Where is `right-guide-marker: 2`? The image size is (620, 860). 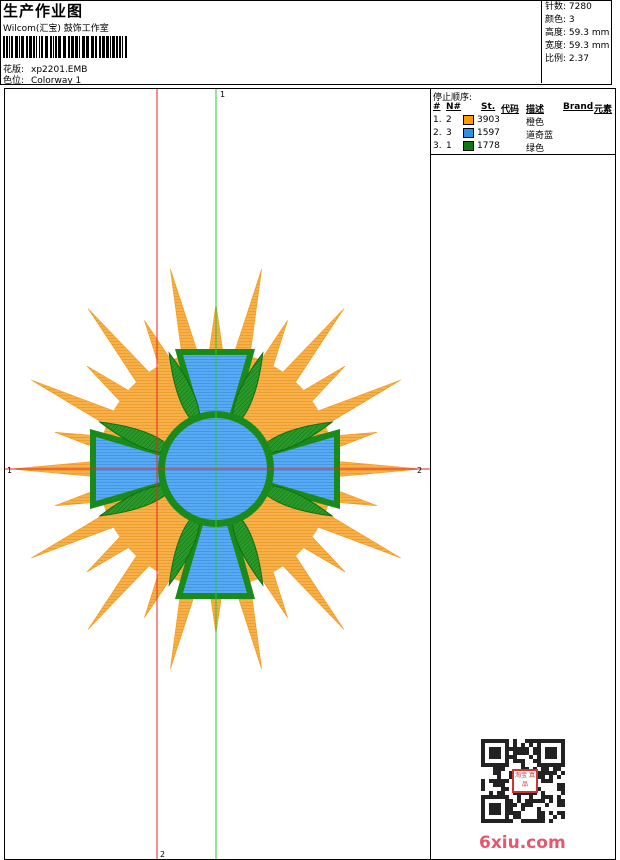
right-guide-marker: 2 is located at coordinates (419, 470).